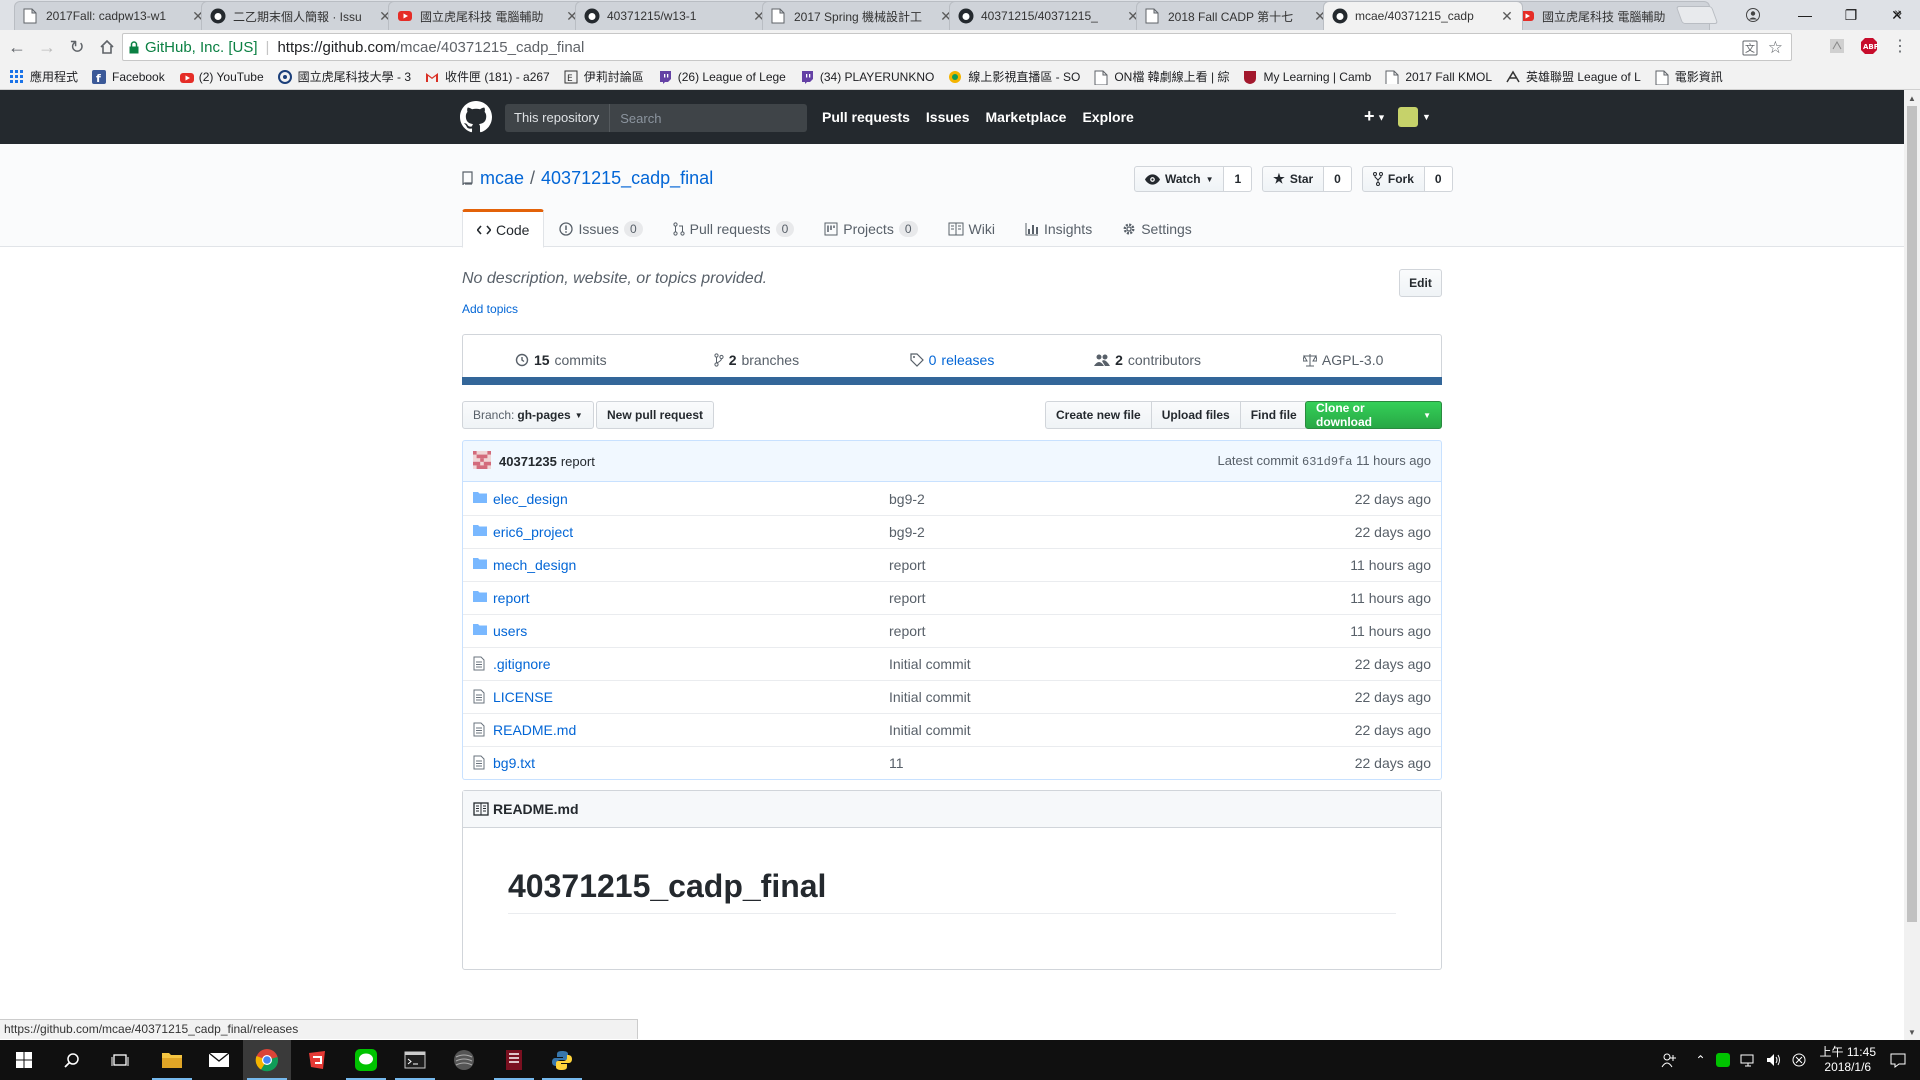  I want to click on file-name-link: report, so click(691, 598).